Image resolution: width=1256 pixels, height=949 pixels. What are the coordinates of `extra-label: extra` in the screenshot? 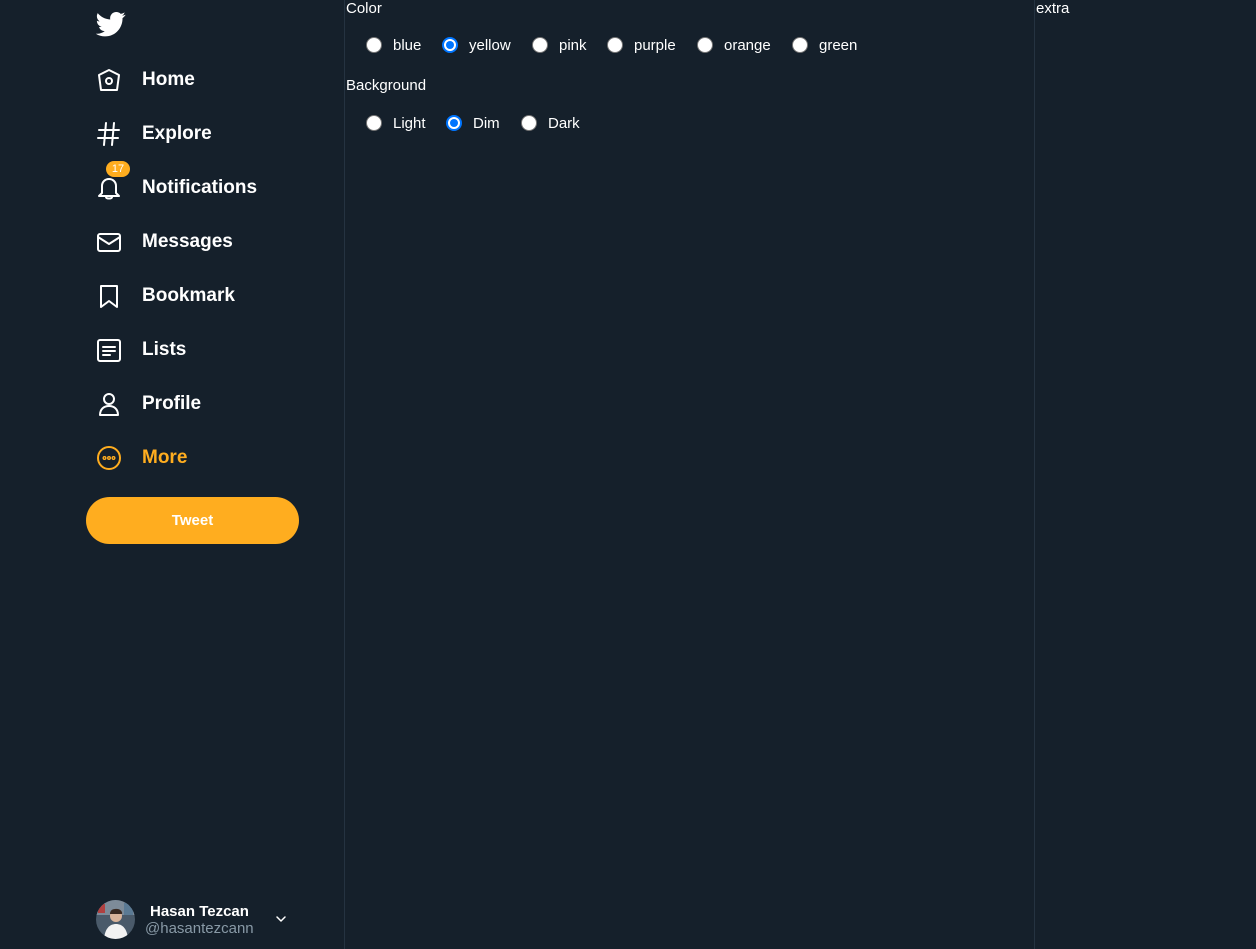 It's located at (1053, 8).